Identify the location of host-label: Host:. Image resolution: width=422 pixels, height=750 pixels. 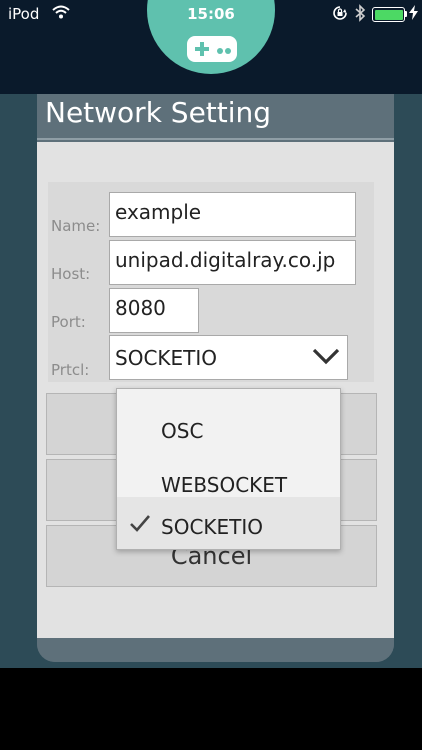
(71, 274).